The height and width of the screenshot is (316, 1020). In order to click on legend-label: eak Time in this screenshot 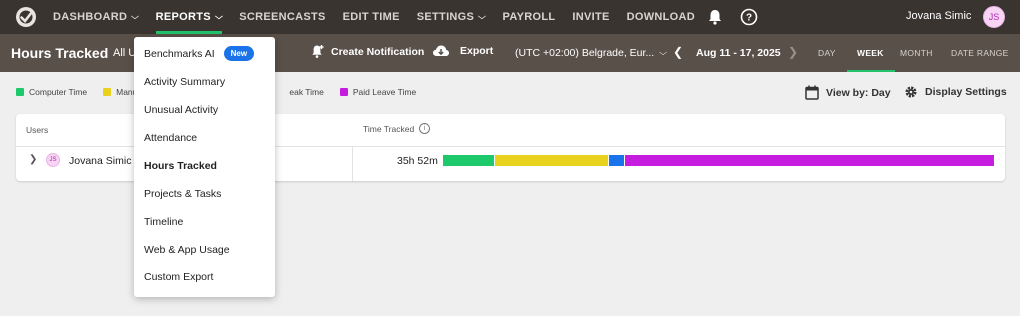, I will do `click(306, 92)`.